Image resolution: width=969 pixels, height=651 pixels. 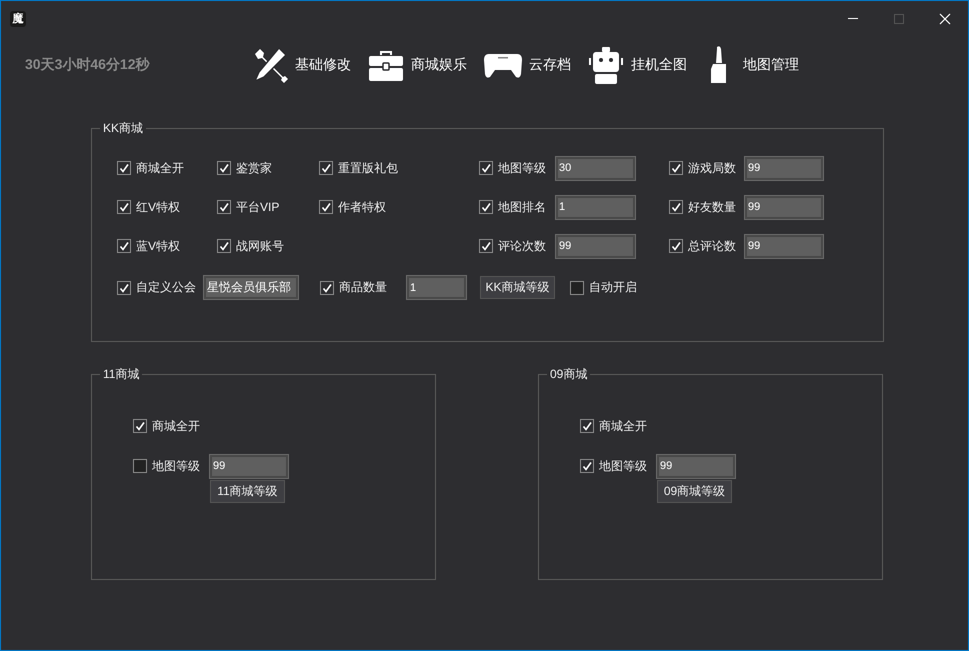 I want to click on option-label: 鉴赏家, so click(x=254, y=168).